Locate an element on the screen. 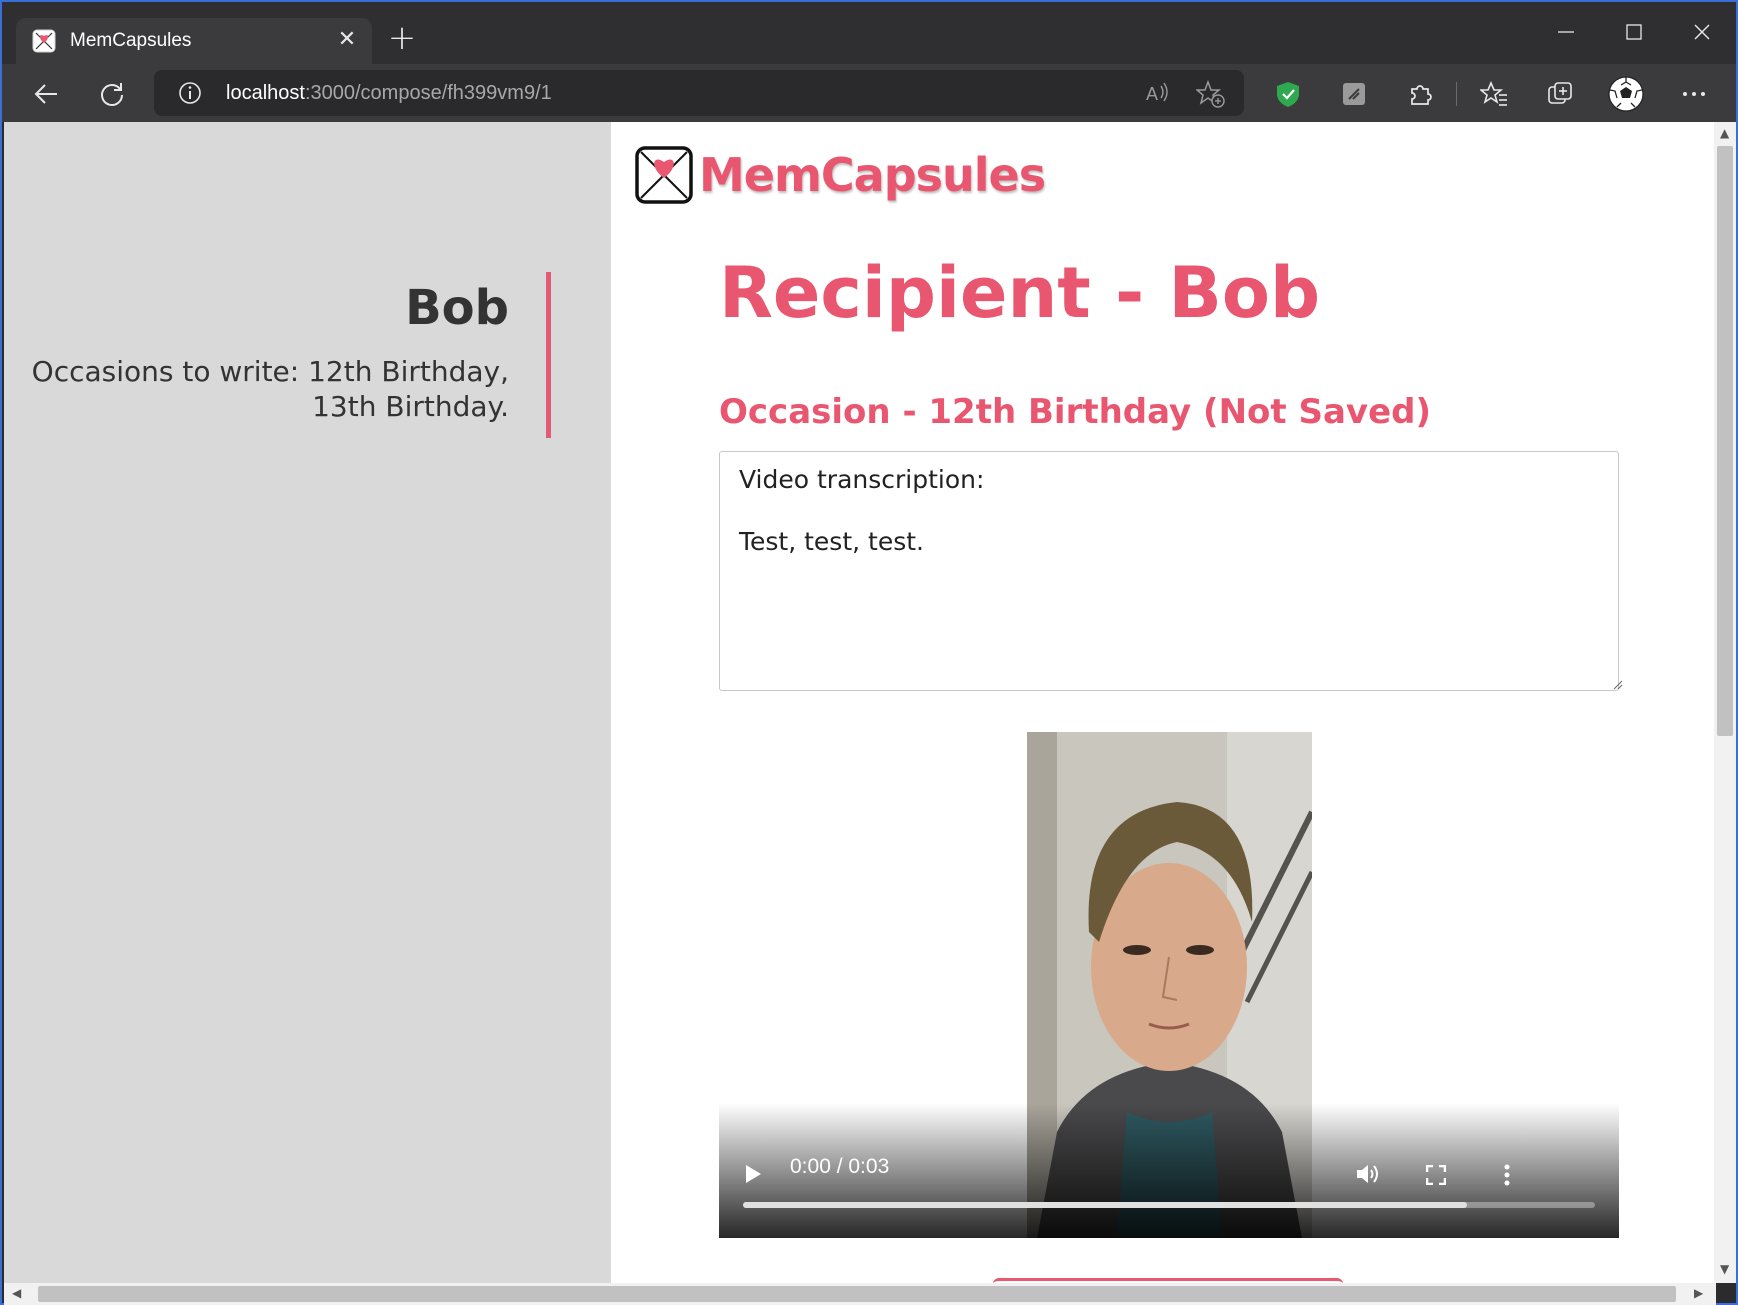  video-progress-bar is located at coordinates (1169, 1205).